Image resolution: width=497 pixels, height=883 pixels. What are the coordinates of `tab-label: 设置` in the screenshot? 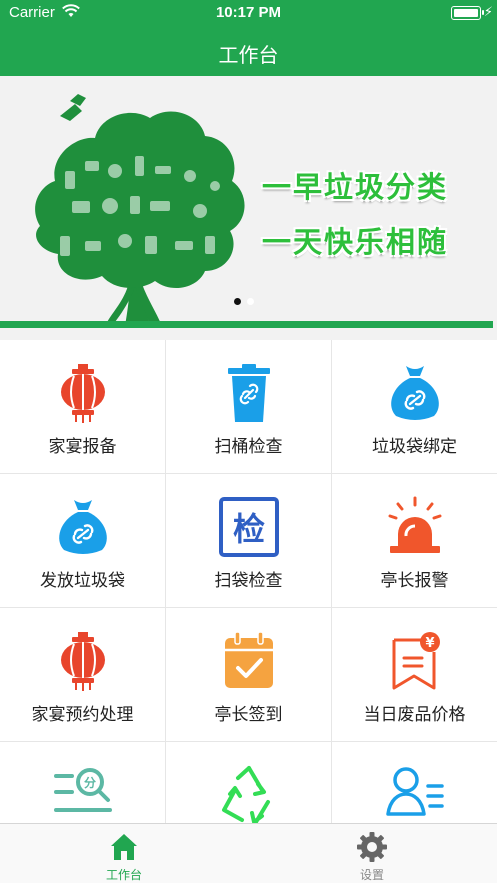 It's located at (371, 875).